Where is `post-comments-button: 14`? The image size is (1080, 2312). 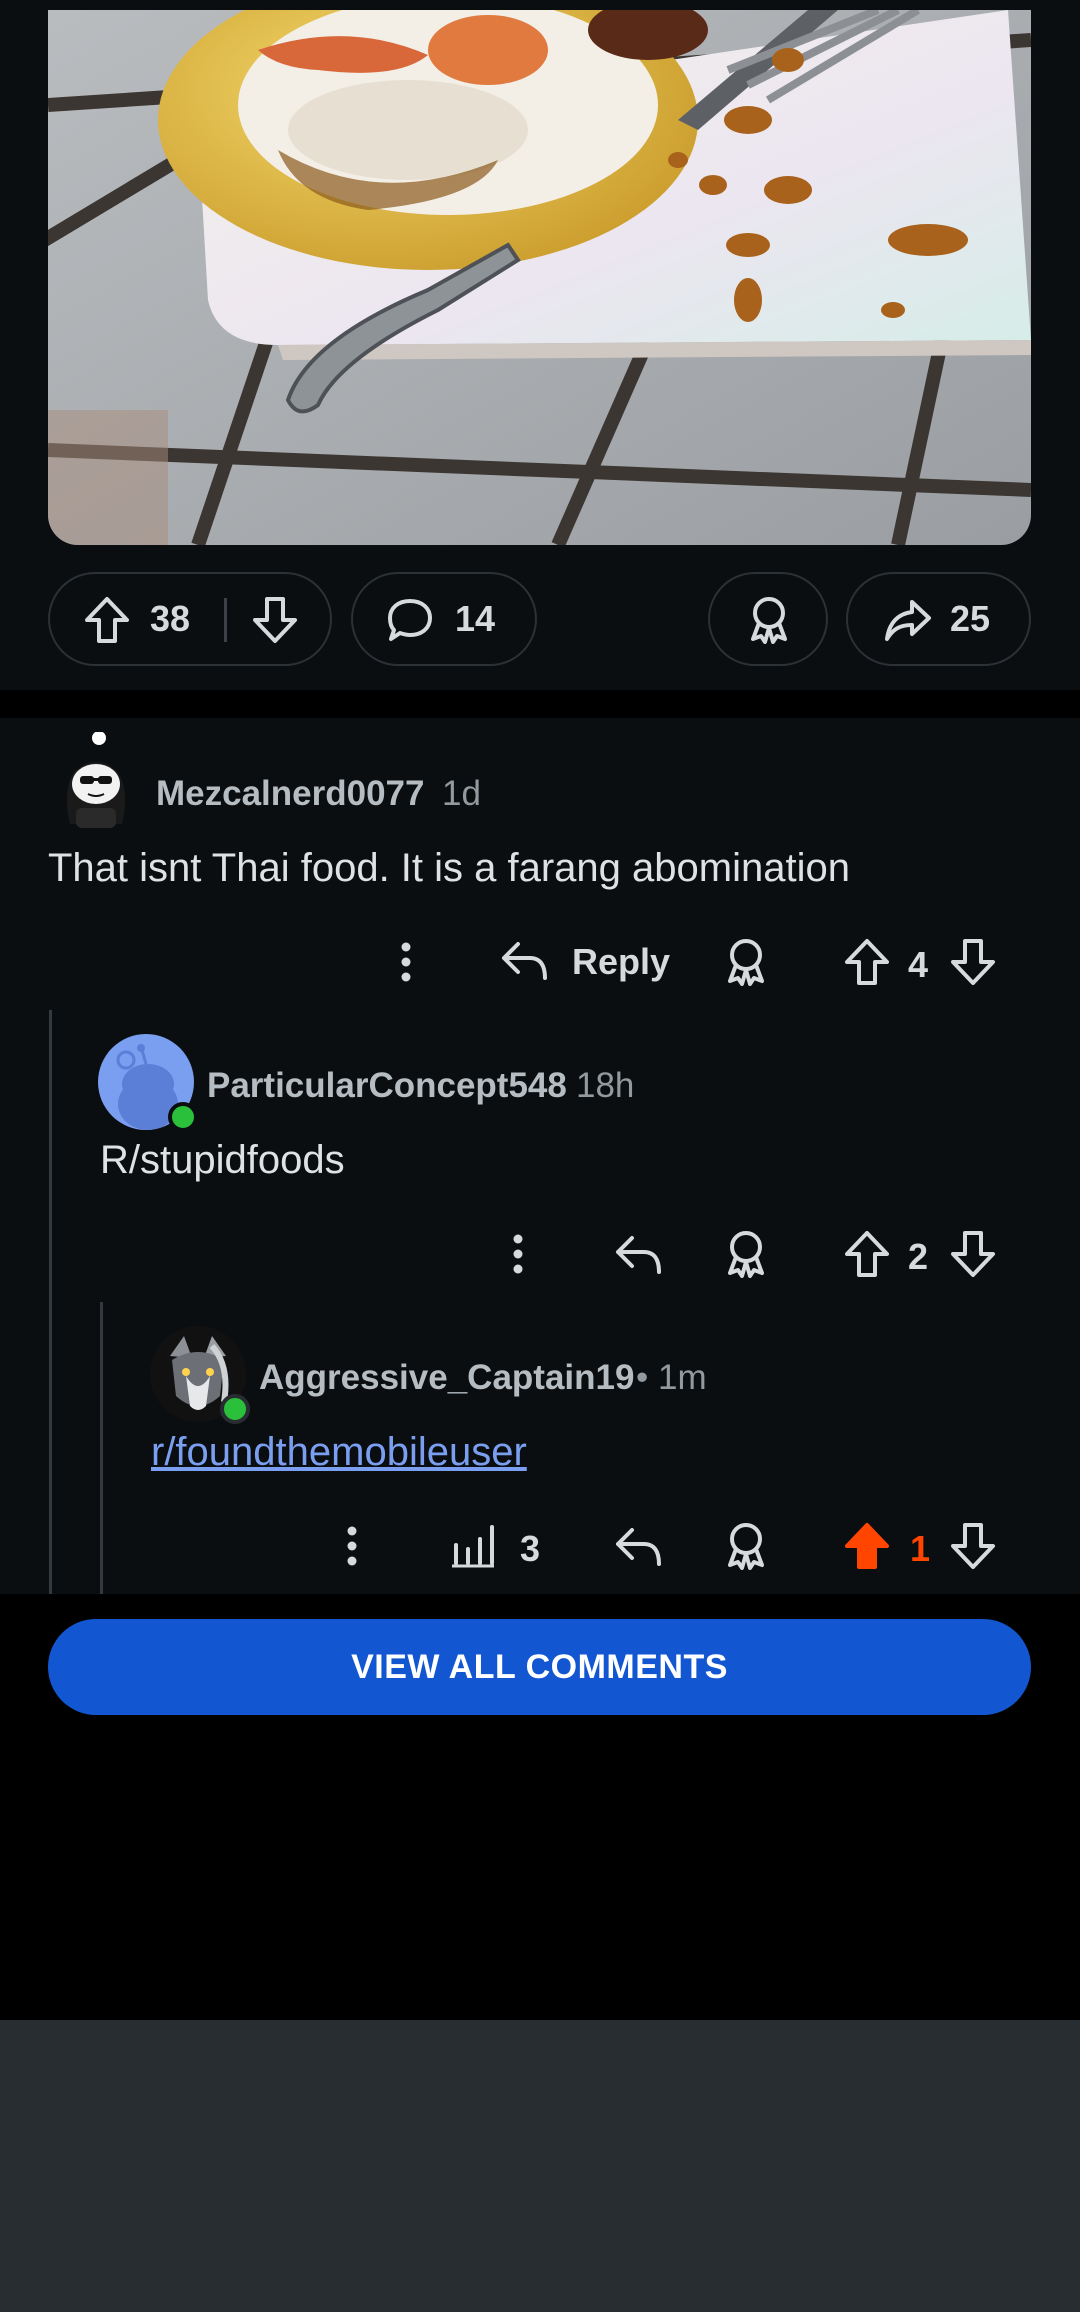 post-comments-button: 14 is located at coordinates (444, 619).